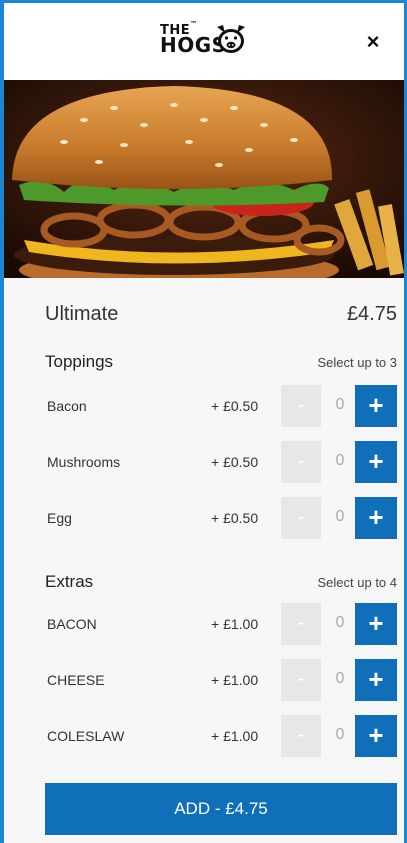 The image size is (407, 843). I want to click on option-row-coleslaw: COLESLAW + £1.00 - 0 +, so click(221, 736).